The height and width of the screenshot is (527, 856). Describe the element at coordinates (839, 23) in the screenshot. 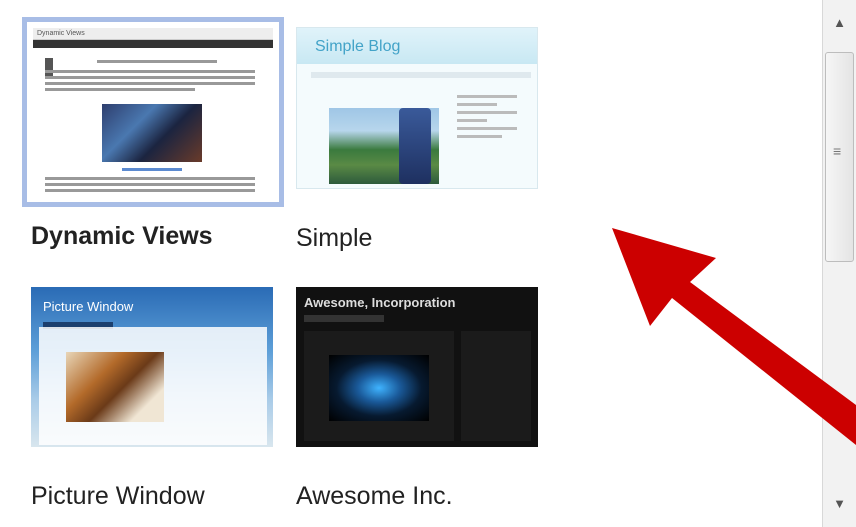

I see `scroll-up-arrow-icon: ▲` at that location.